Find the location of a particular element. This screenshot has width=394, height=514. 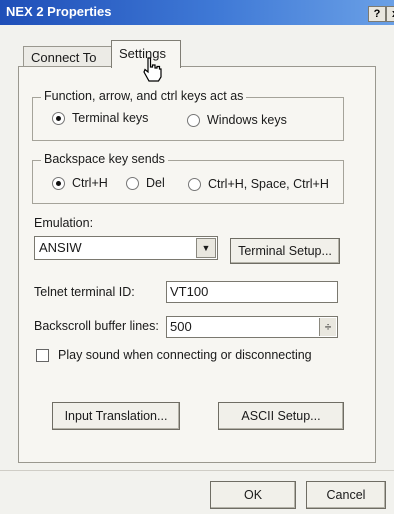

emulation-label: Emulation: is located at coordinates (64, 223).